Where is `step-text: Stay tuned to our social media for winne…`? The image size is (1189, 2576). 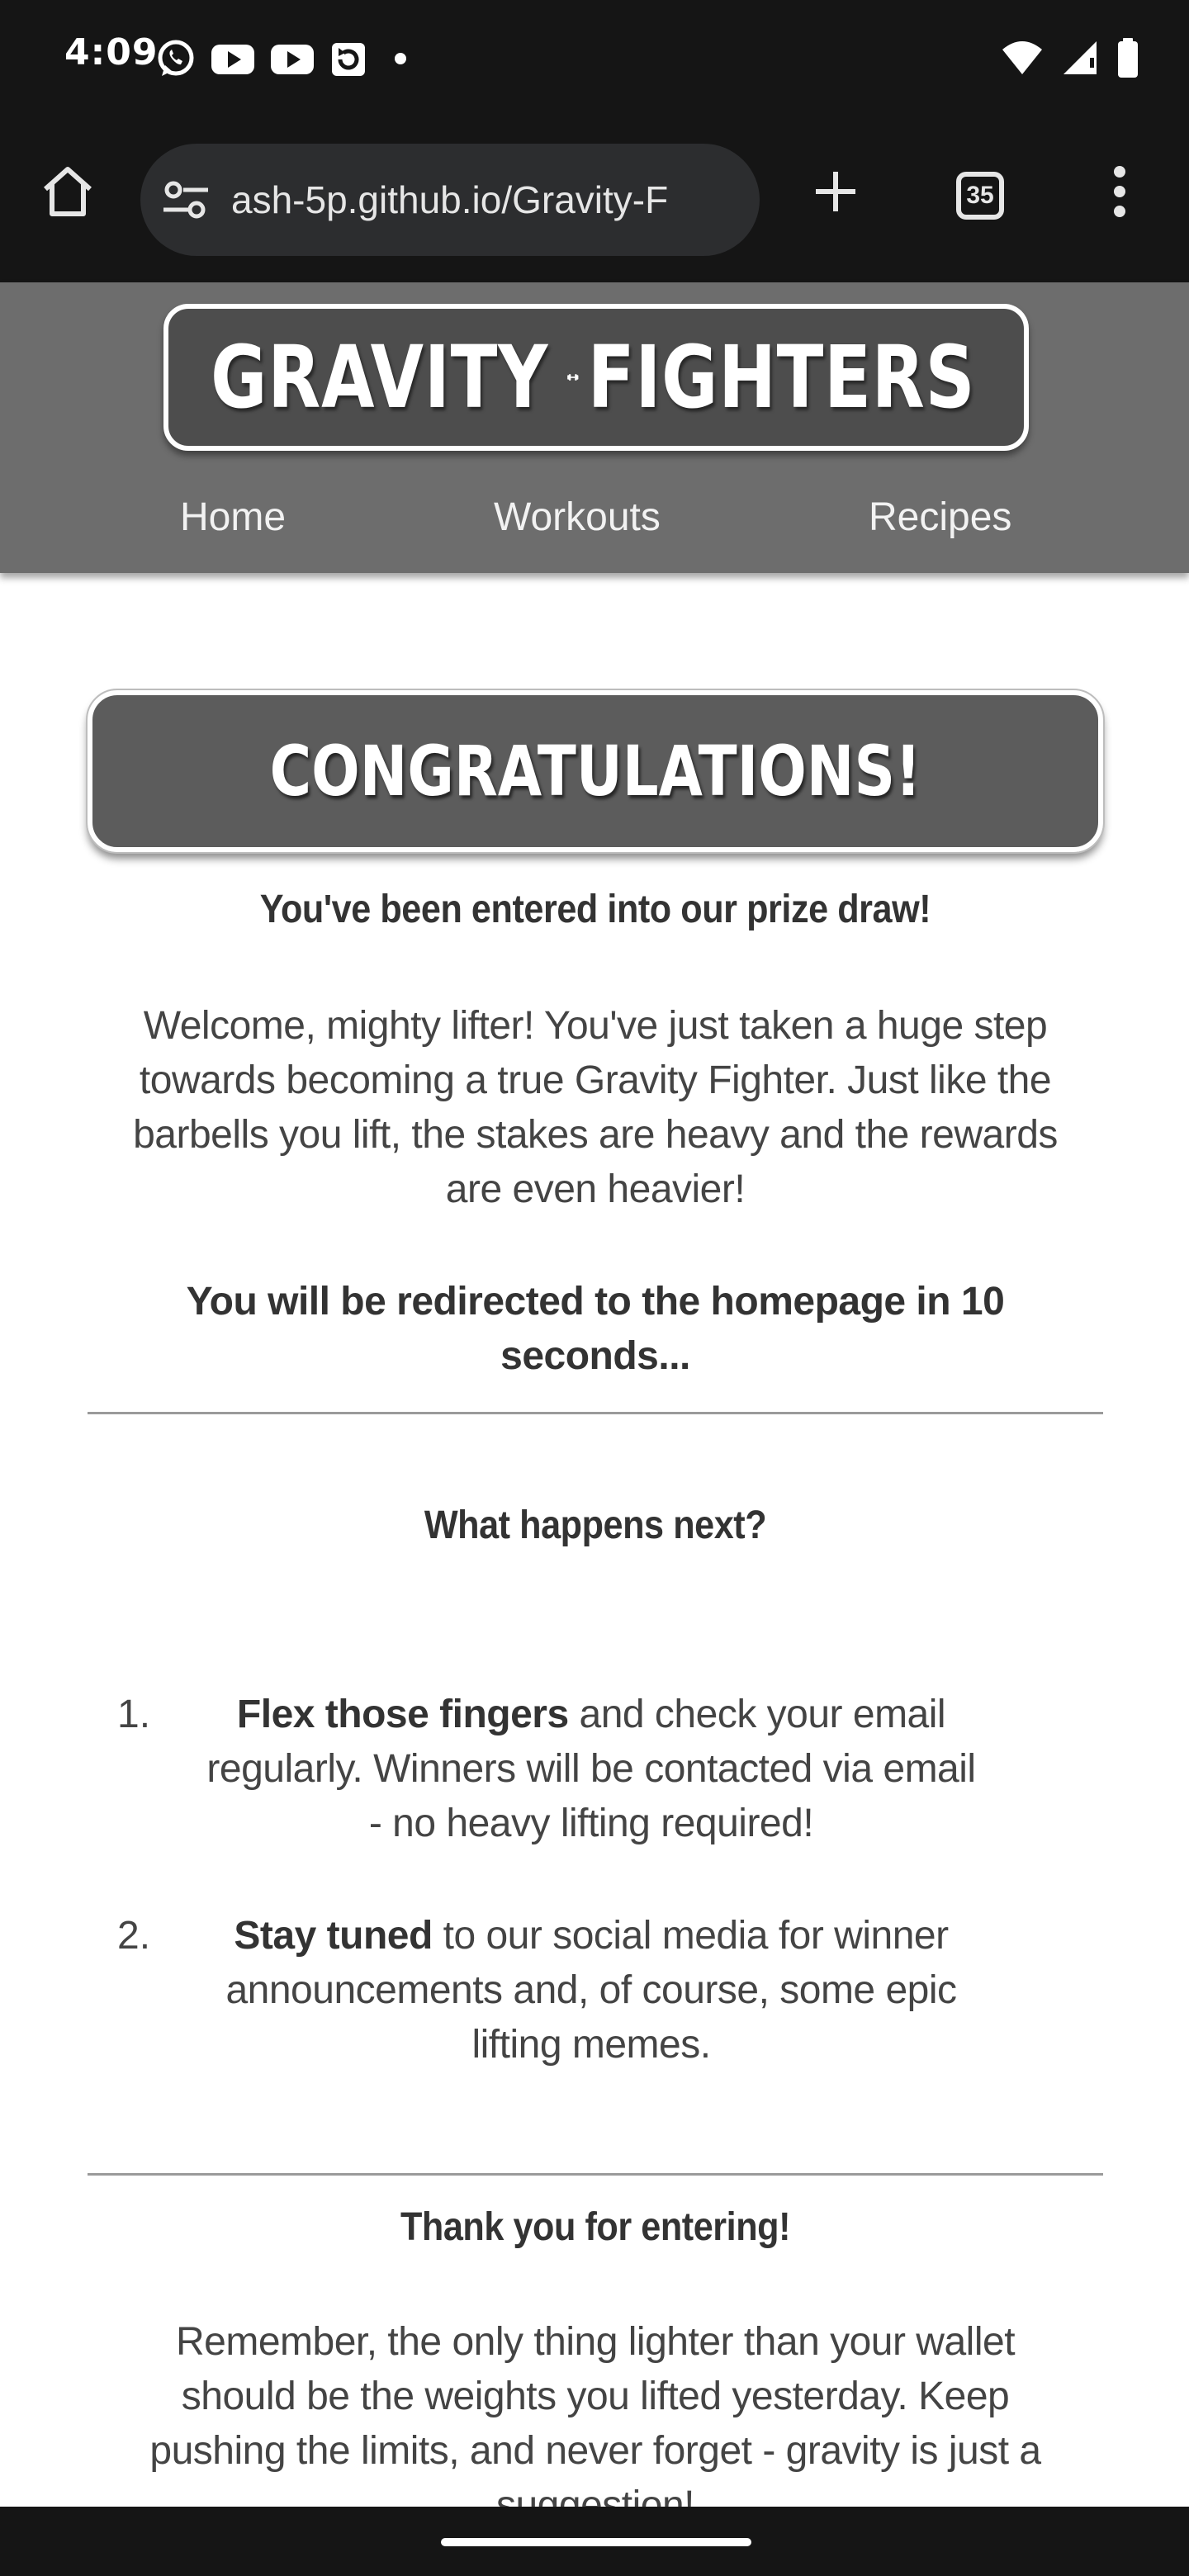
step-text: Stay tuned to our social media for winne… is located at coordinates (591, 1990).